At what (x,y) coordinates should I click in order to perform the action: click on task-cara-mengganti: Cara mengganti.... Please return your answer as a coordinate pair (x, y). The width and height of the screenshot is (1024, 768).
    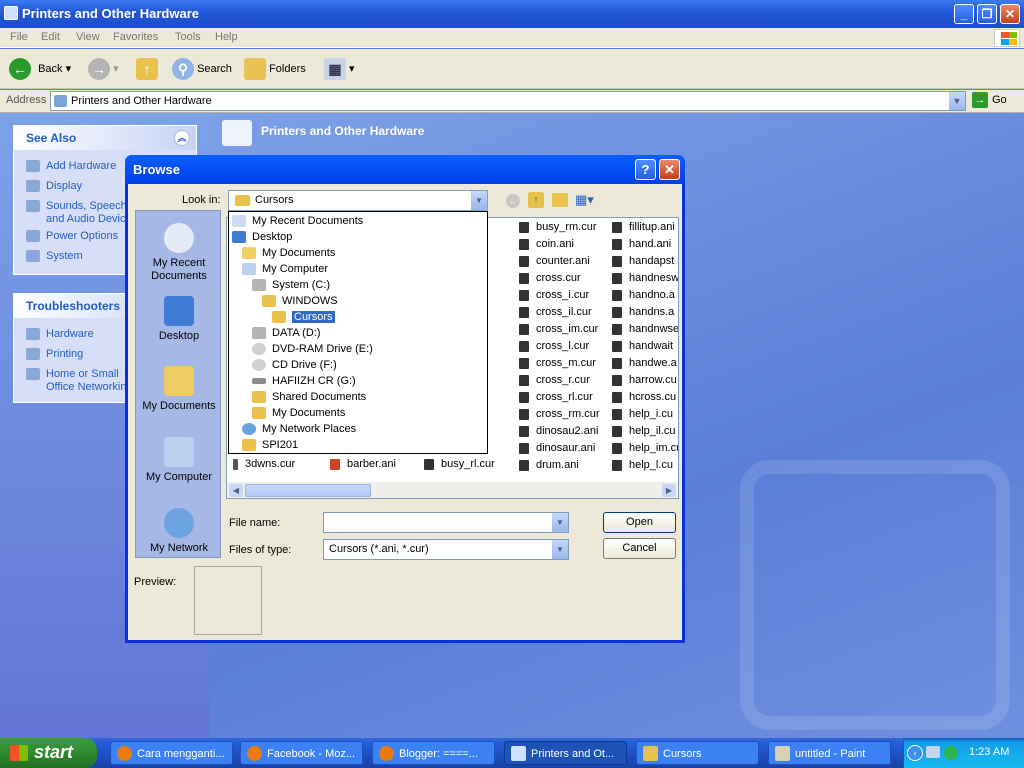
    Looking at the image, I should click on (171, 753).